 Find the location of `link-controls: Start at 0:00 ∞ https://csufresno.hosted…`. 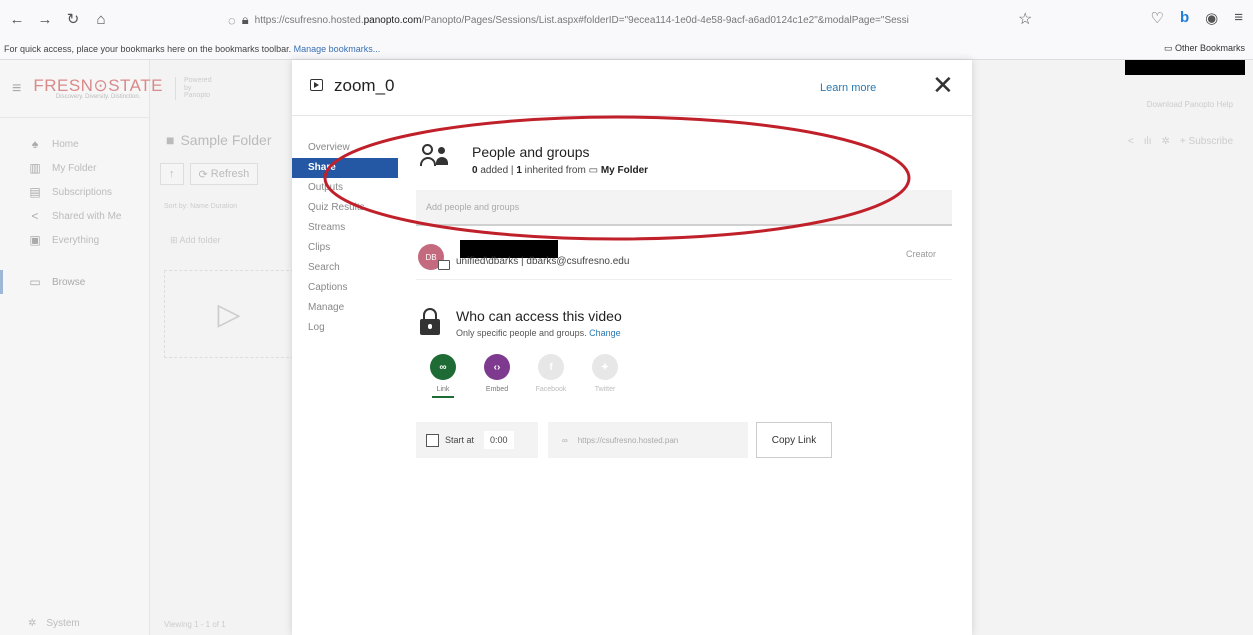

link-controls: Start at 0:00 ∞ https://csufresno.hosted… is located at coordinates (684, 442).